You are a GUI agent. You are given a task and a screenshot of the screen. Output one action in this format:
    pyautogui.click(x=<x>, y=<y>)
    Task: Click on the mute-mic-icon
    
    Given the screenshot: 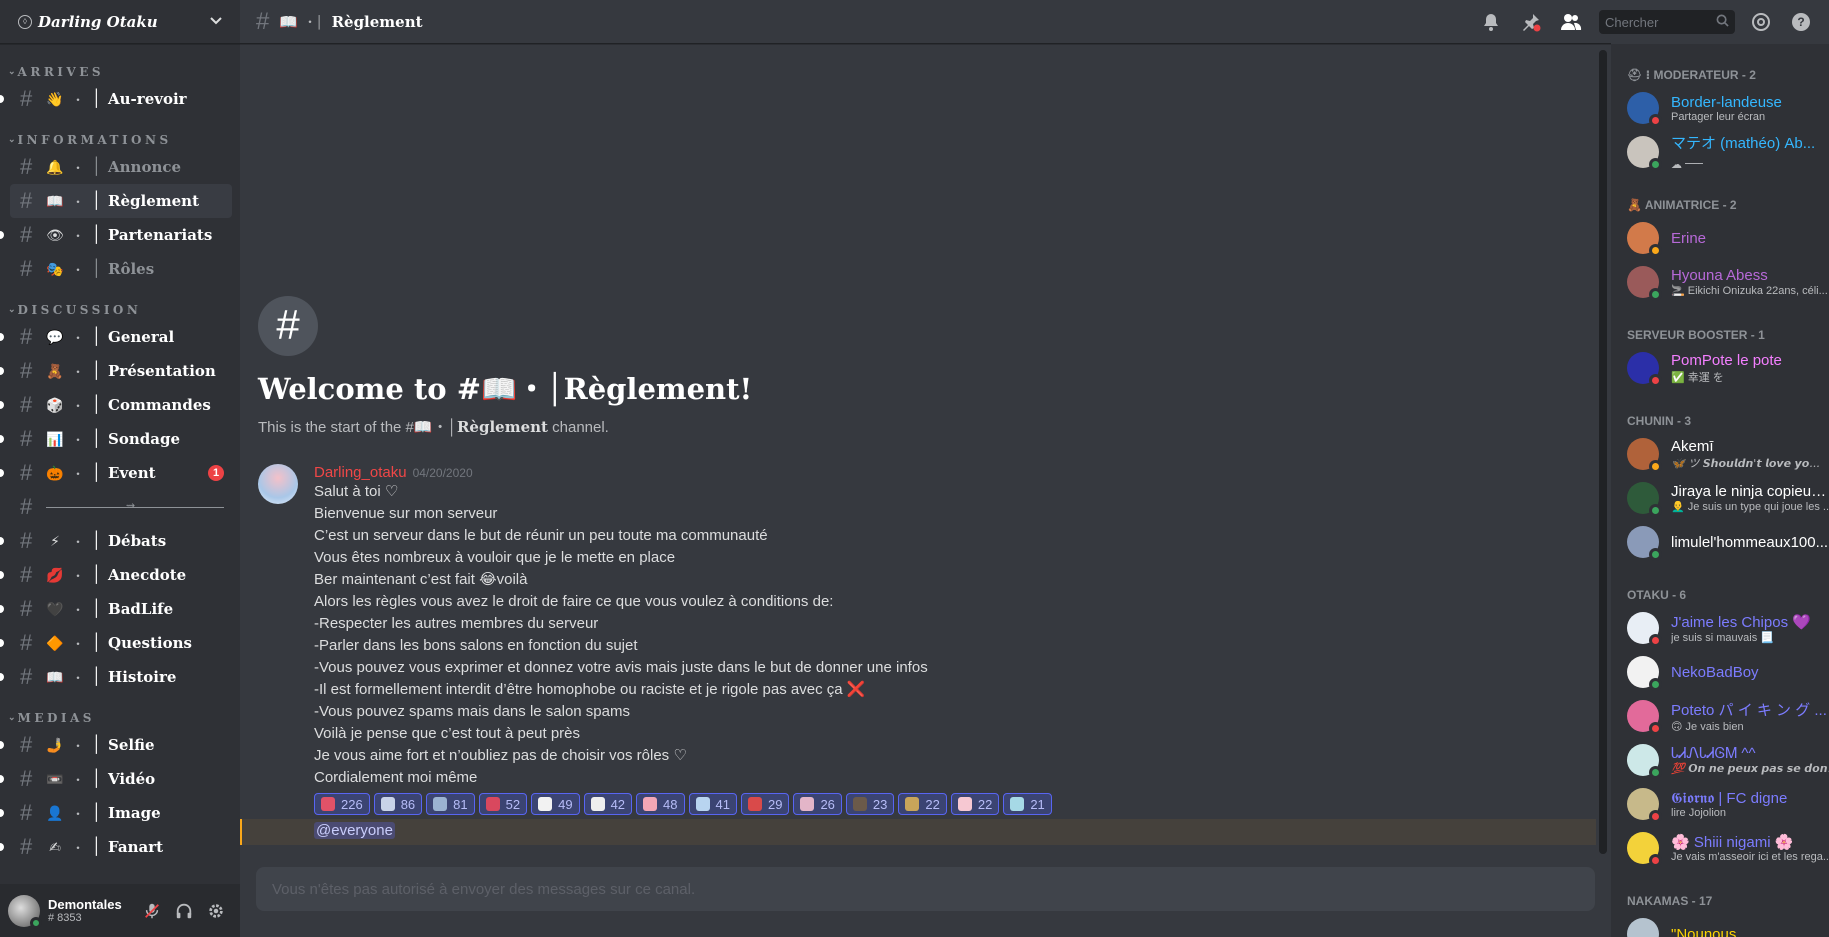 What is the action you would take?
    pyautogui.click(x=152, y=911)
    